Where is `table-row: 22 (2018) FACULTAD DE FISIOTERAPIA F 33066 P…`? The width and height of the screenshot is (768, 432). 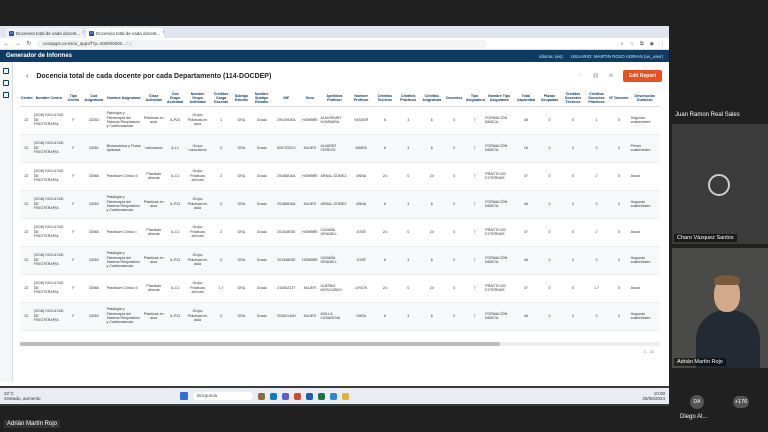
table-row: 22 (2018) FACULTAD DE FISIOTERAPIA F 33066 P… is located at coordinates (340, 288).